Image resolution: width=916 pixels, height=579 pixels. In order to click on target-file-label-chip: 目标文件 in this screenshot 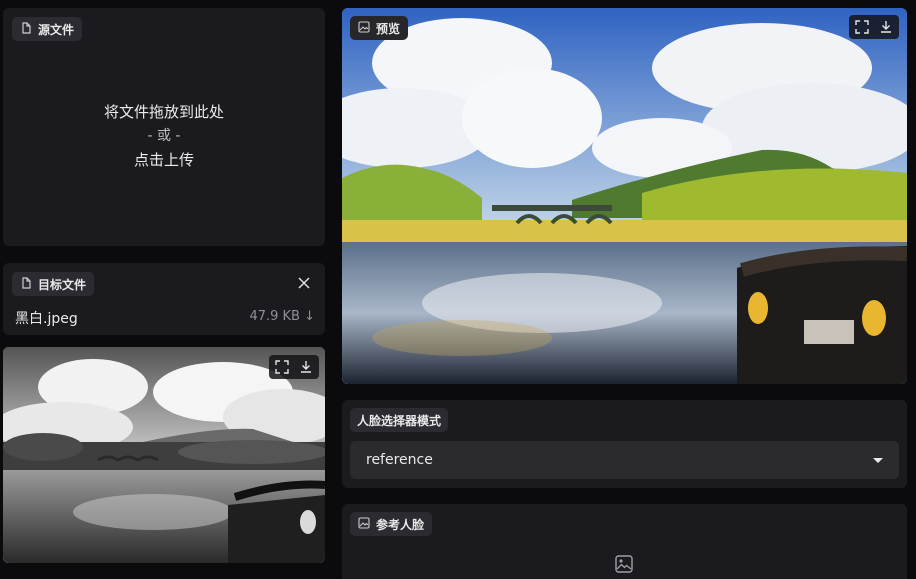, I will do `click(53, 284)`.